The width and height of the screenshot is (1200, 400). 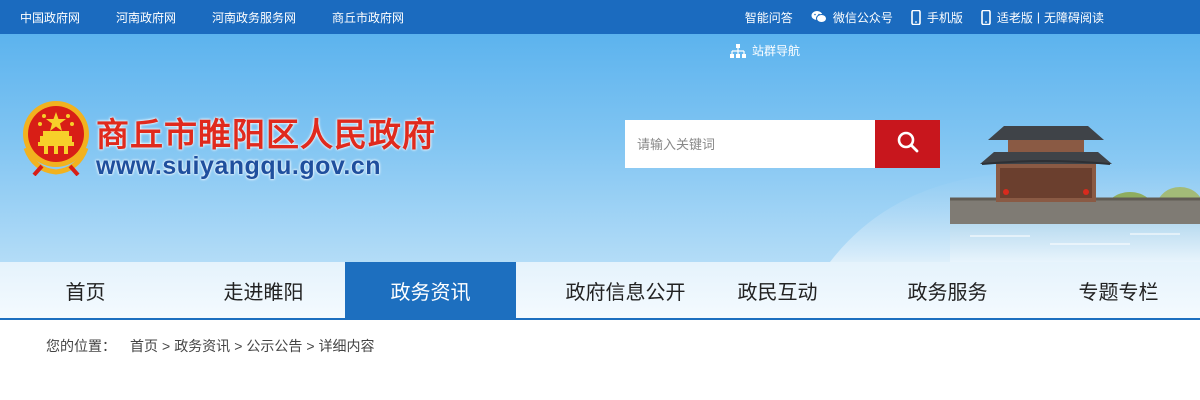 I want to click on breadcrumb-prefix: 您的位置：, so click(x=81, y=346).